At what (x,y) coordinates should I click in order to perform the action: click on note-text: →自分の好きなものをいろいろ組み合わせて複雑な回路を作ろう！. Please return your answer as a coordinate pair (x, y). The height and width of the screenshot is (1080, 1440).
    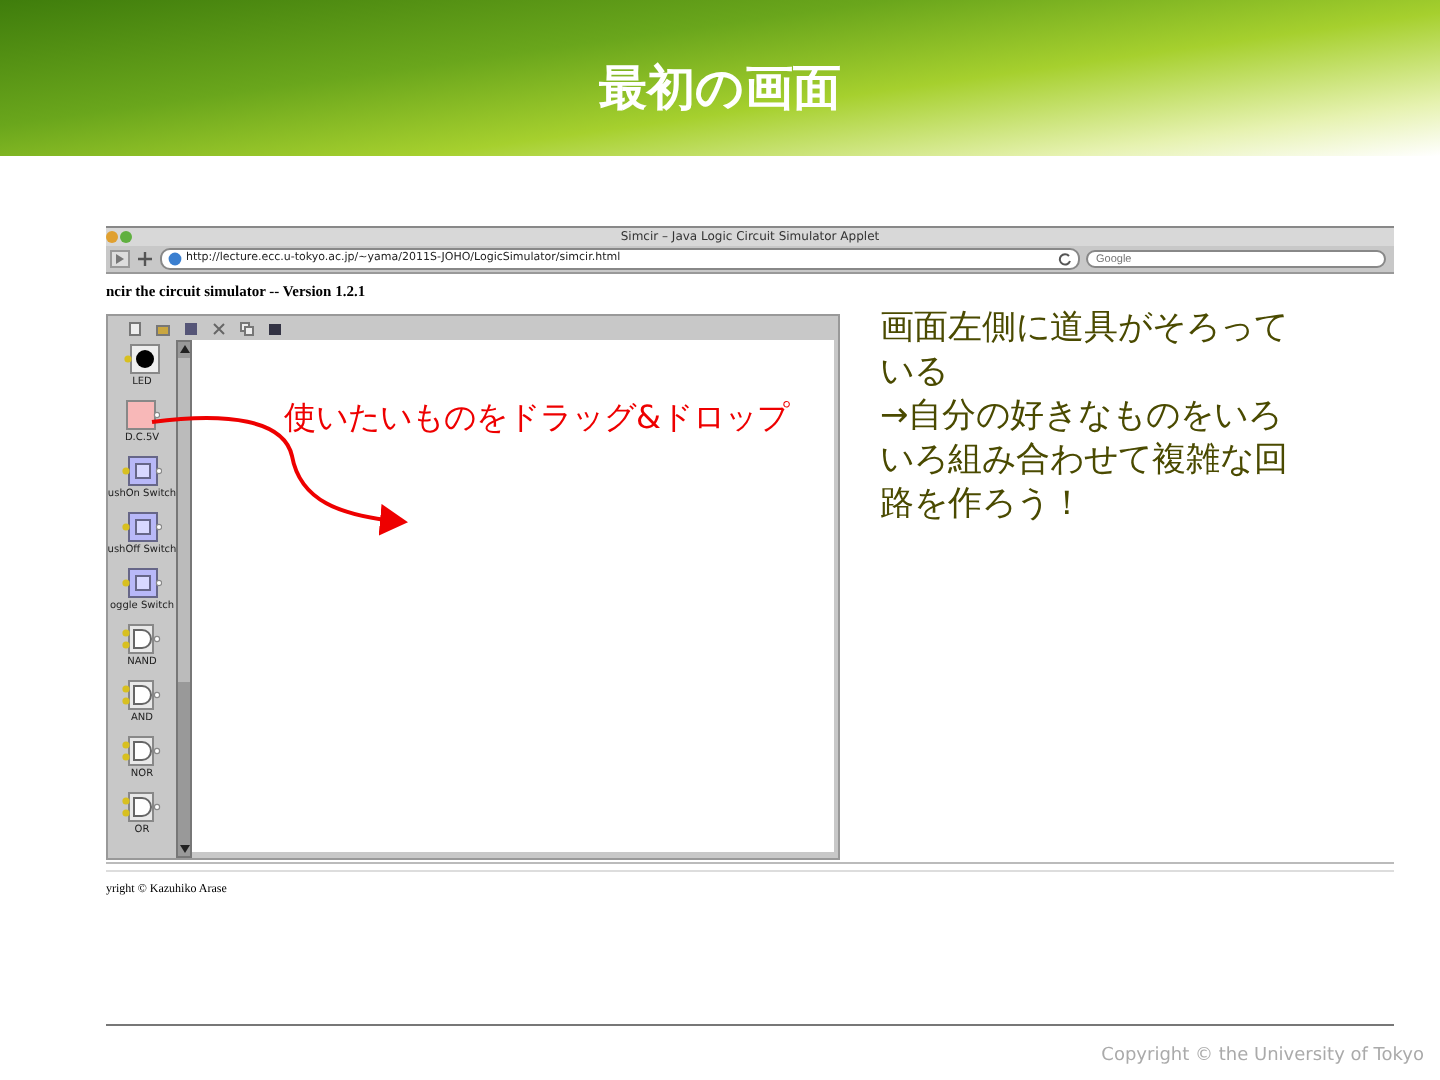
    Looking at the image, I should click on (1085, 460).